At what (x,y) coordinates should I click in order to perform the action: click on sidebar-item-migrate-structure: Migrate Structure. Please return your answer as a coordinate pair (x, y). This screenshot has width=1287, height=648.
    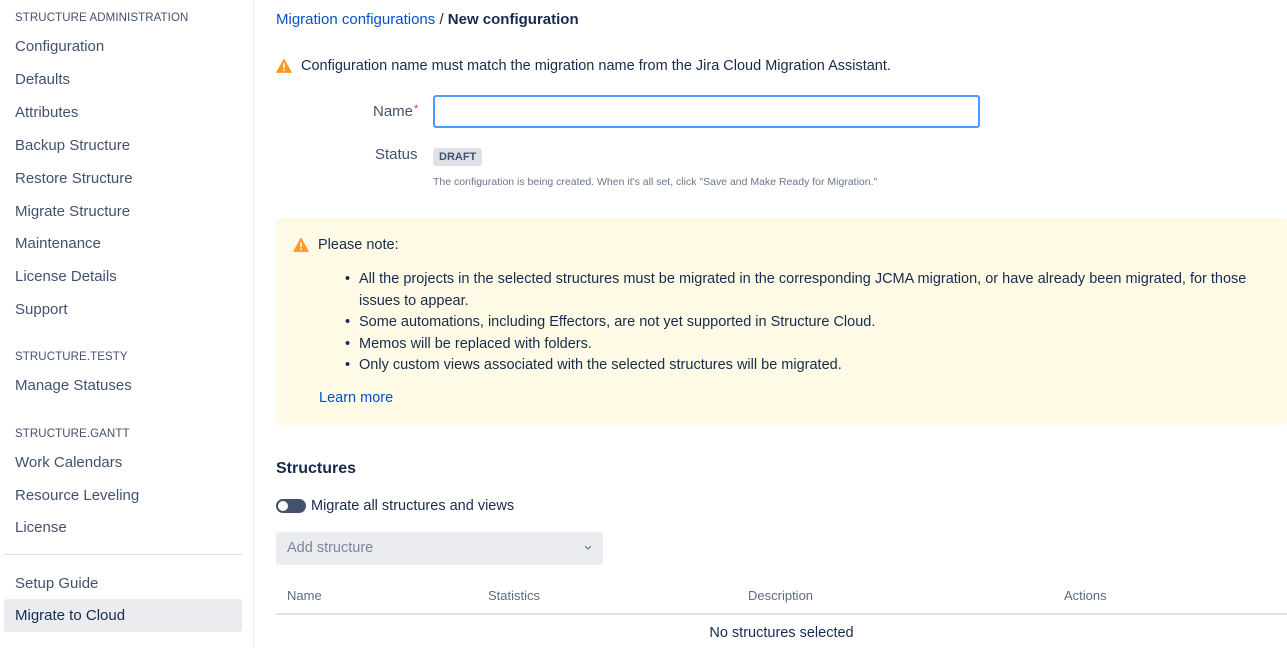
    Looking at the image, I should click on (72, 211).